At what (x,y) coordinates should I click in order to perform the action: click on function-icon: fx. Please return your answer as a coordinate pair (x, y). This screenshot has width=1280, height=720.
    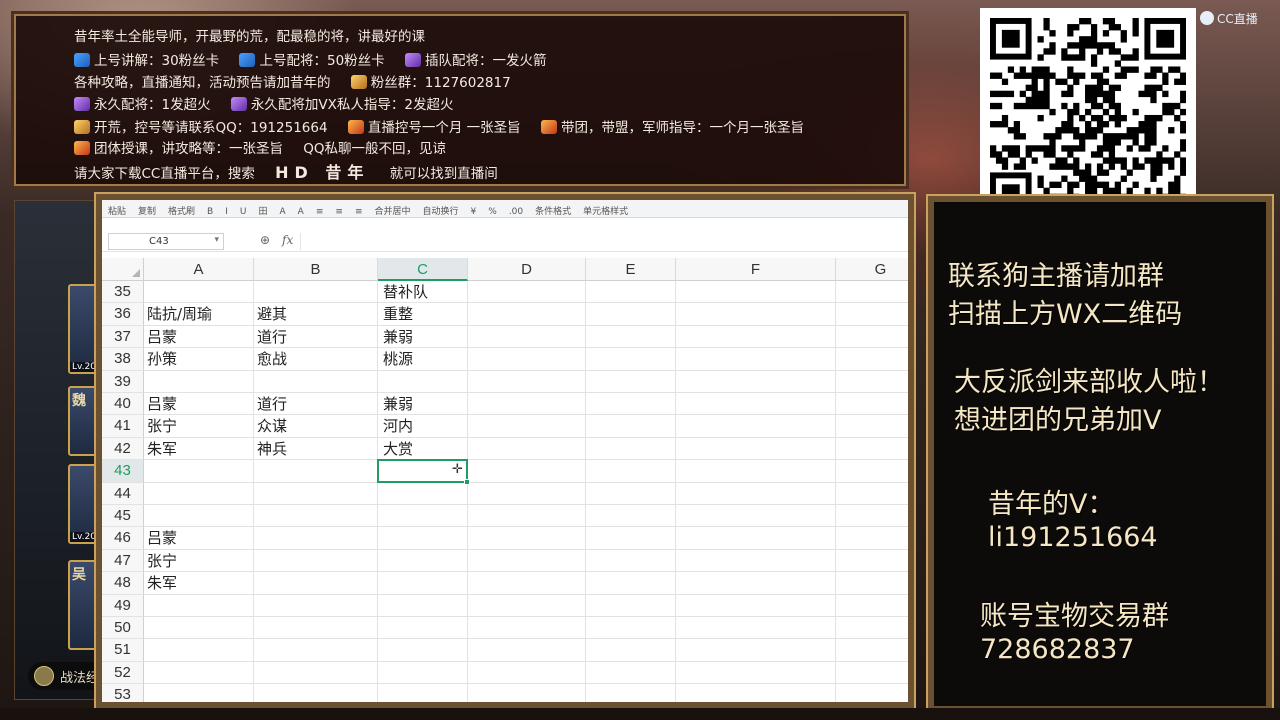
    Looking at the image, I should click on (287, 240).